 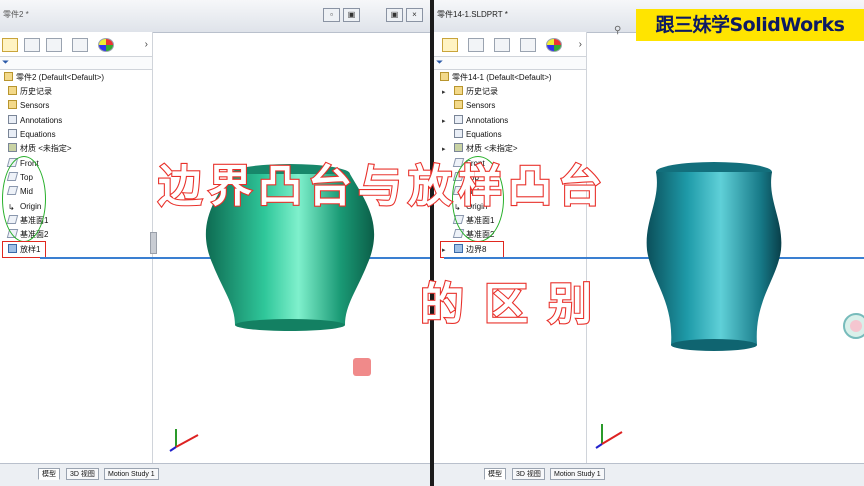 What do you see at coordinates (184, 440) in the screenshot?
I see `left-triad-axes-icon` at bounding box center [184, 440].